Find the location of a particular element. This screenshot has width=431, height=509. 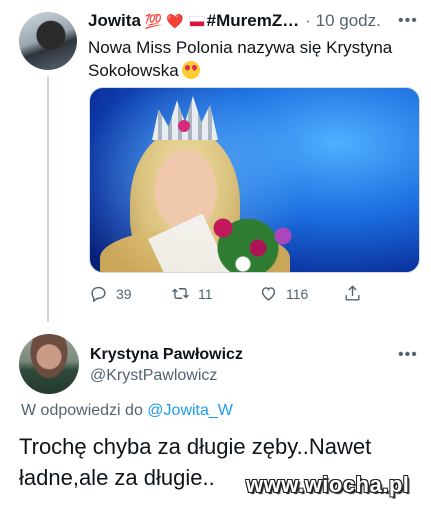

like-icon is located at coordinates (268, 294).